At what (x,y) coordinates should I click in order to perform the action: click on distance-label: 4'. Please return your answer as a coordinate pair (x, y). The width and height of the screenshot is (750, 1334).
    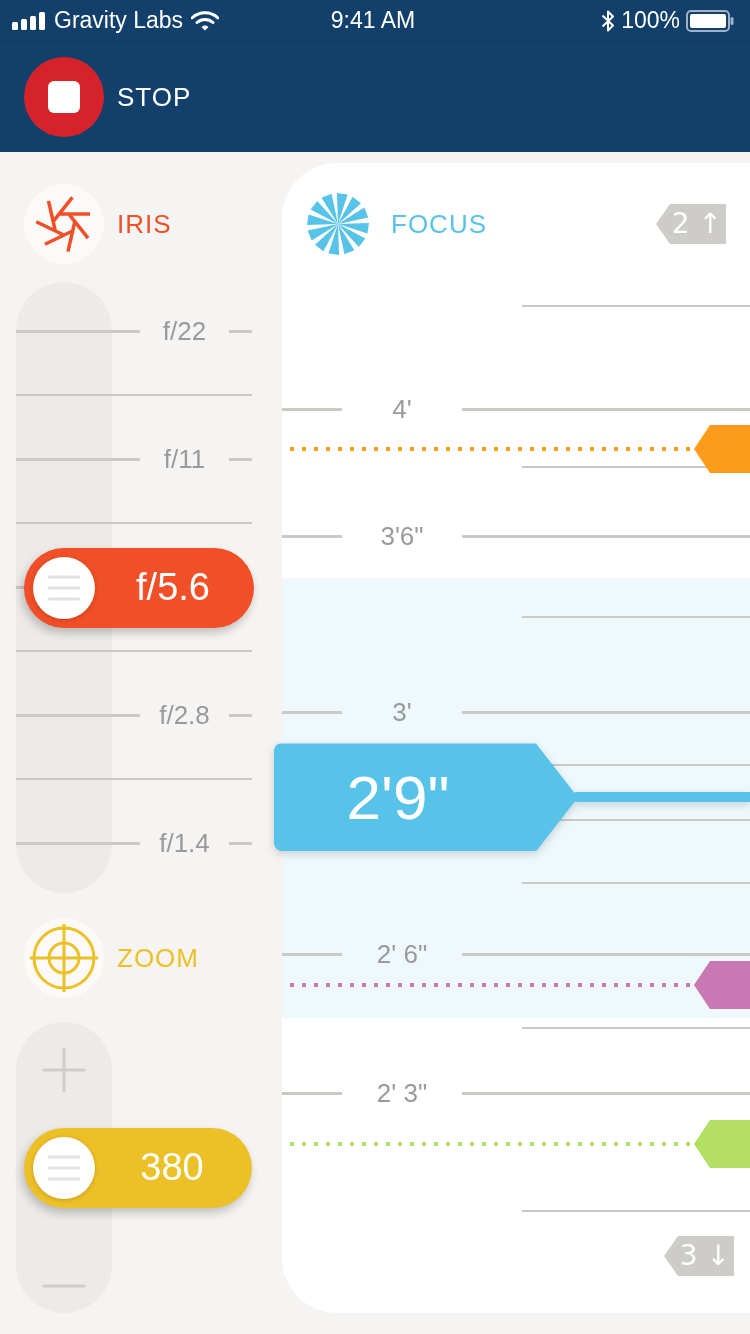
    Looking at the image, I should click on (402, 409).